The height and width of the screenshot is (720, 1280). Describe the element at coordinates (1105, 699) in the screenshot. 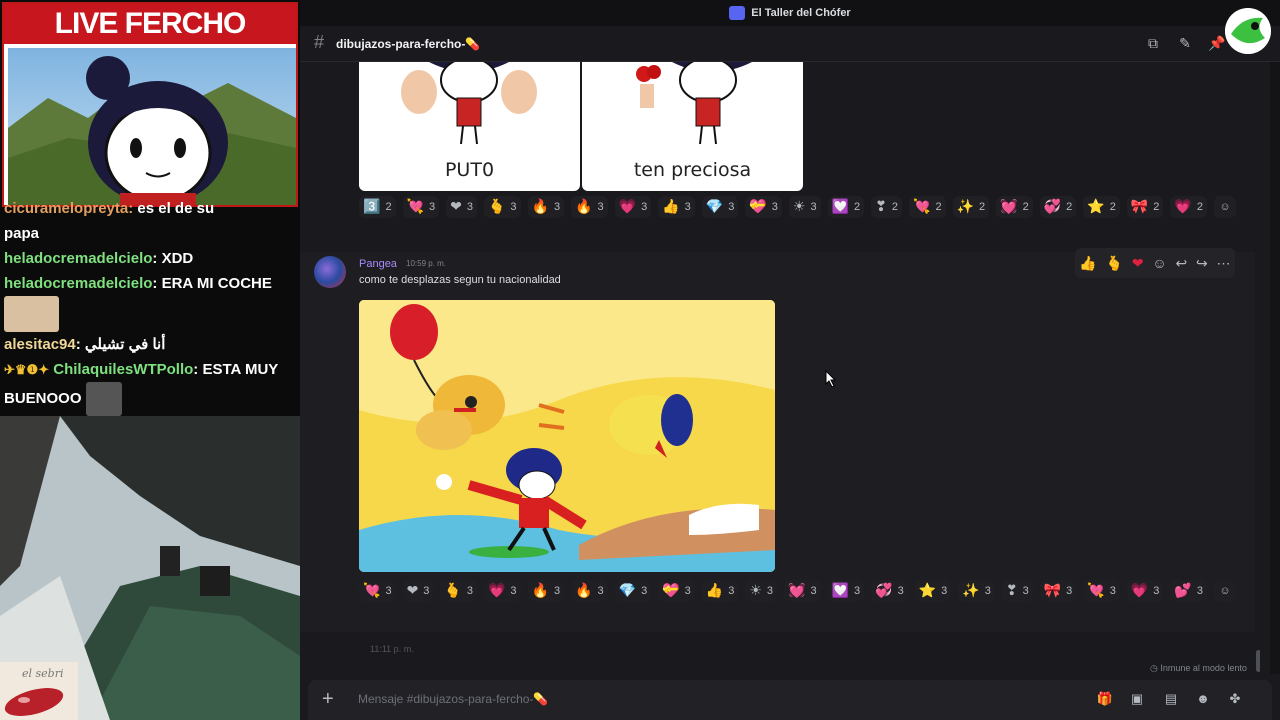

I see `gift-icon: 🎁` at that location.